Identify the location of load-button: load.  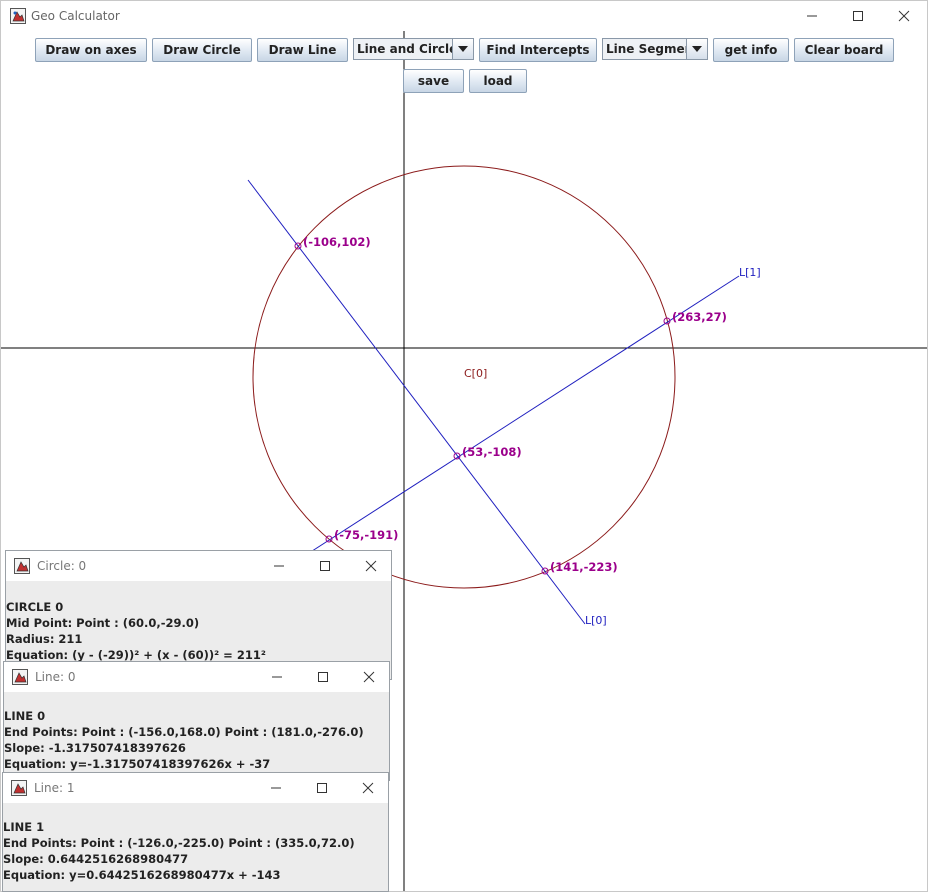
(498, 81).